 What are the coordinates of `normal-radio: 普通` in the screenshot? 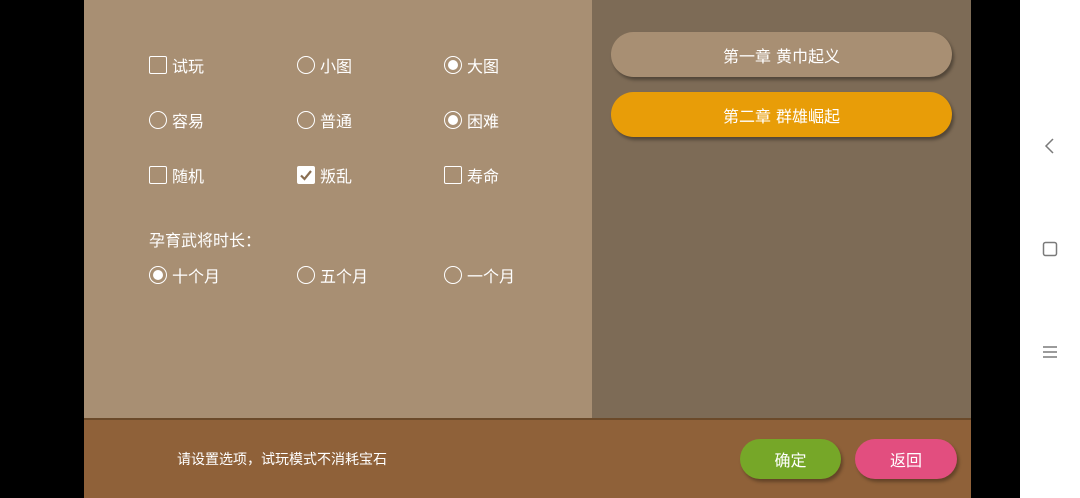 It's located at (324, 120).